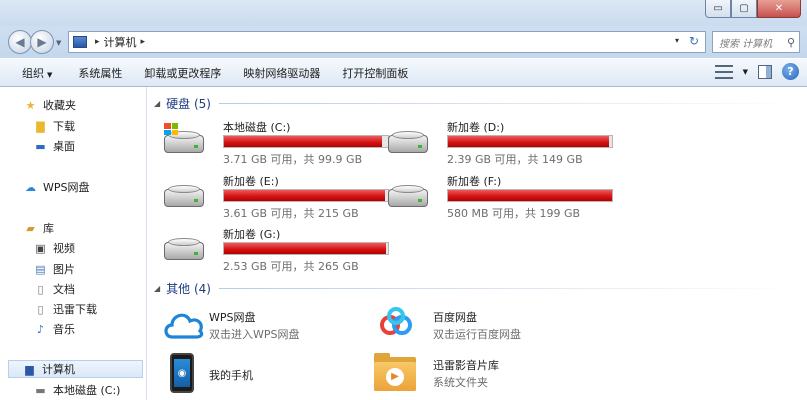 The width and height of the screenshot is (807, 400). Describe the element at coordinates (75, 309) in the screenshot. I see `sidebar-item-label: 迅雷下载` at that location.